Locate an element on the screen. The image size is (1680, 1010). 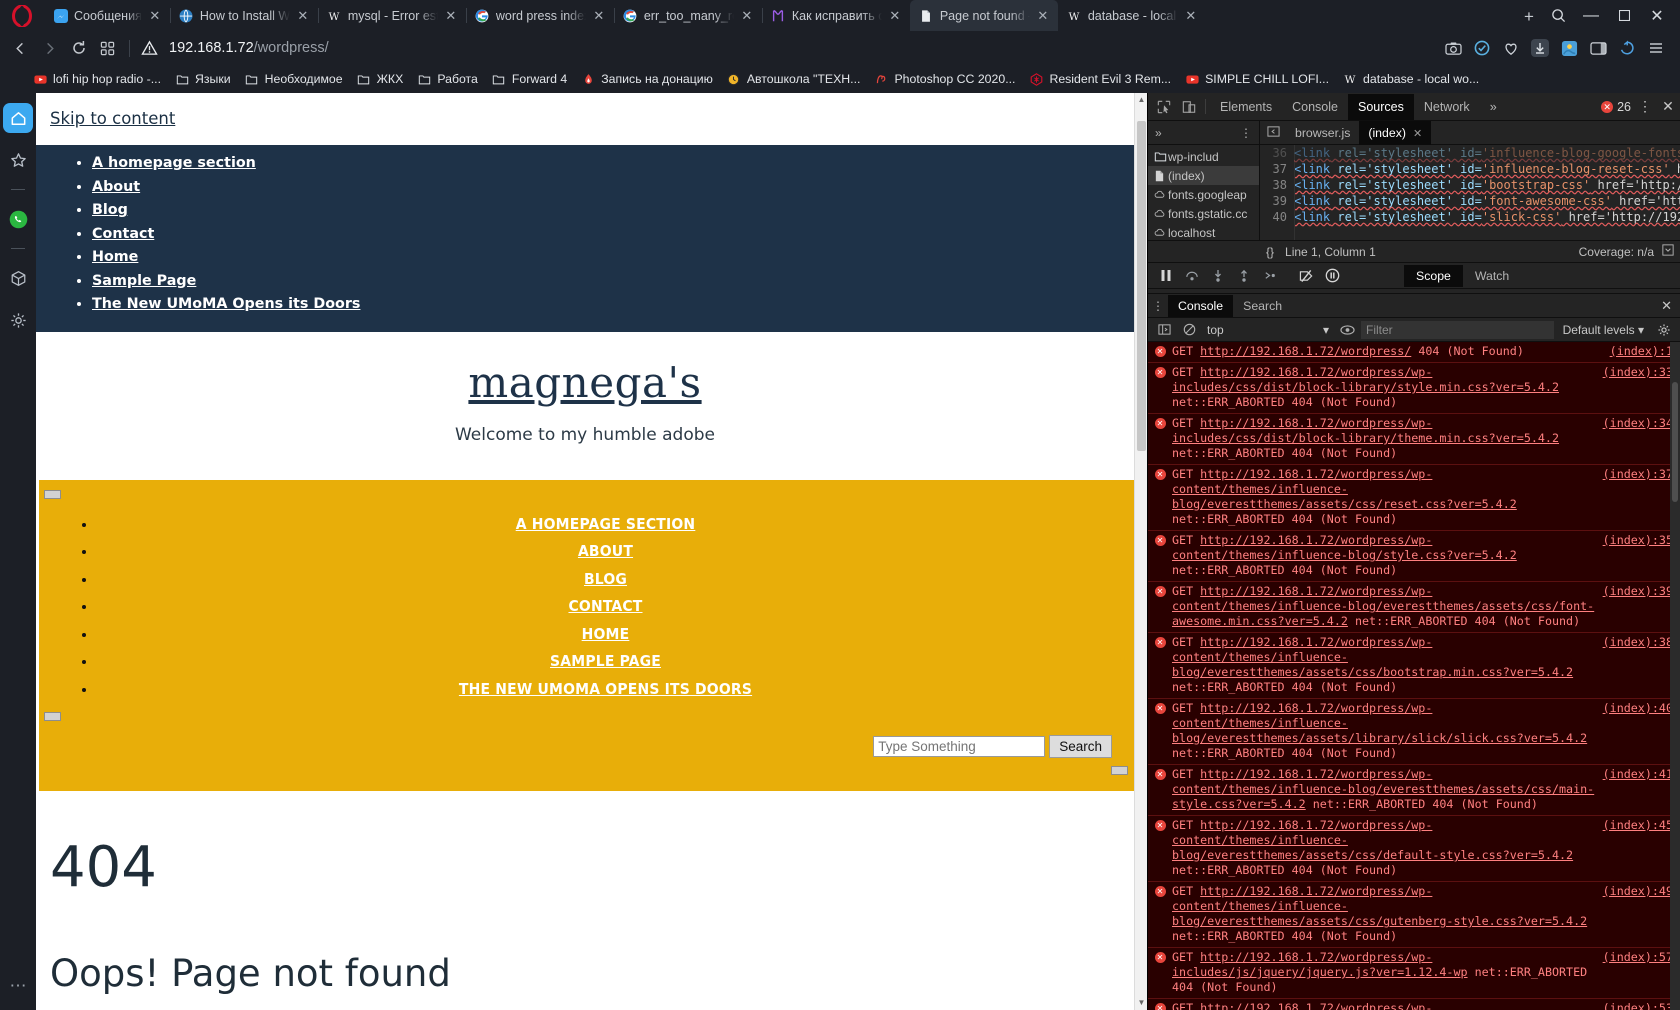
error-counter: ✕ 26 is located at coordinates (1617, 107).